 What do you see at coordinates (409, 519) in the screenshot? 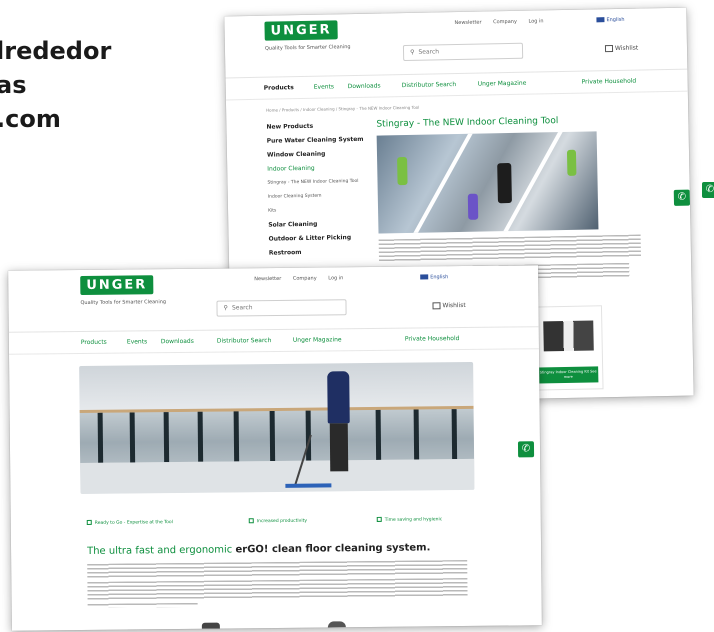
I see `feature-item: Time saving and hygienic` at bounding box center [409, 519].